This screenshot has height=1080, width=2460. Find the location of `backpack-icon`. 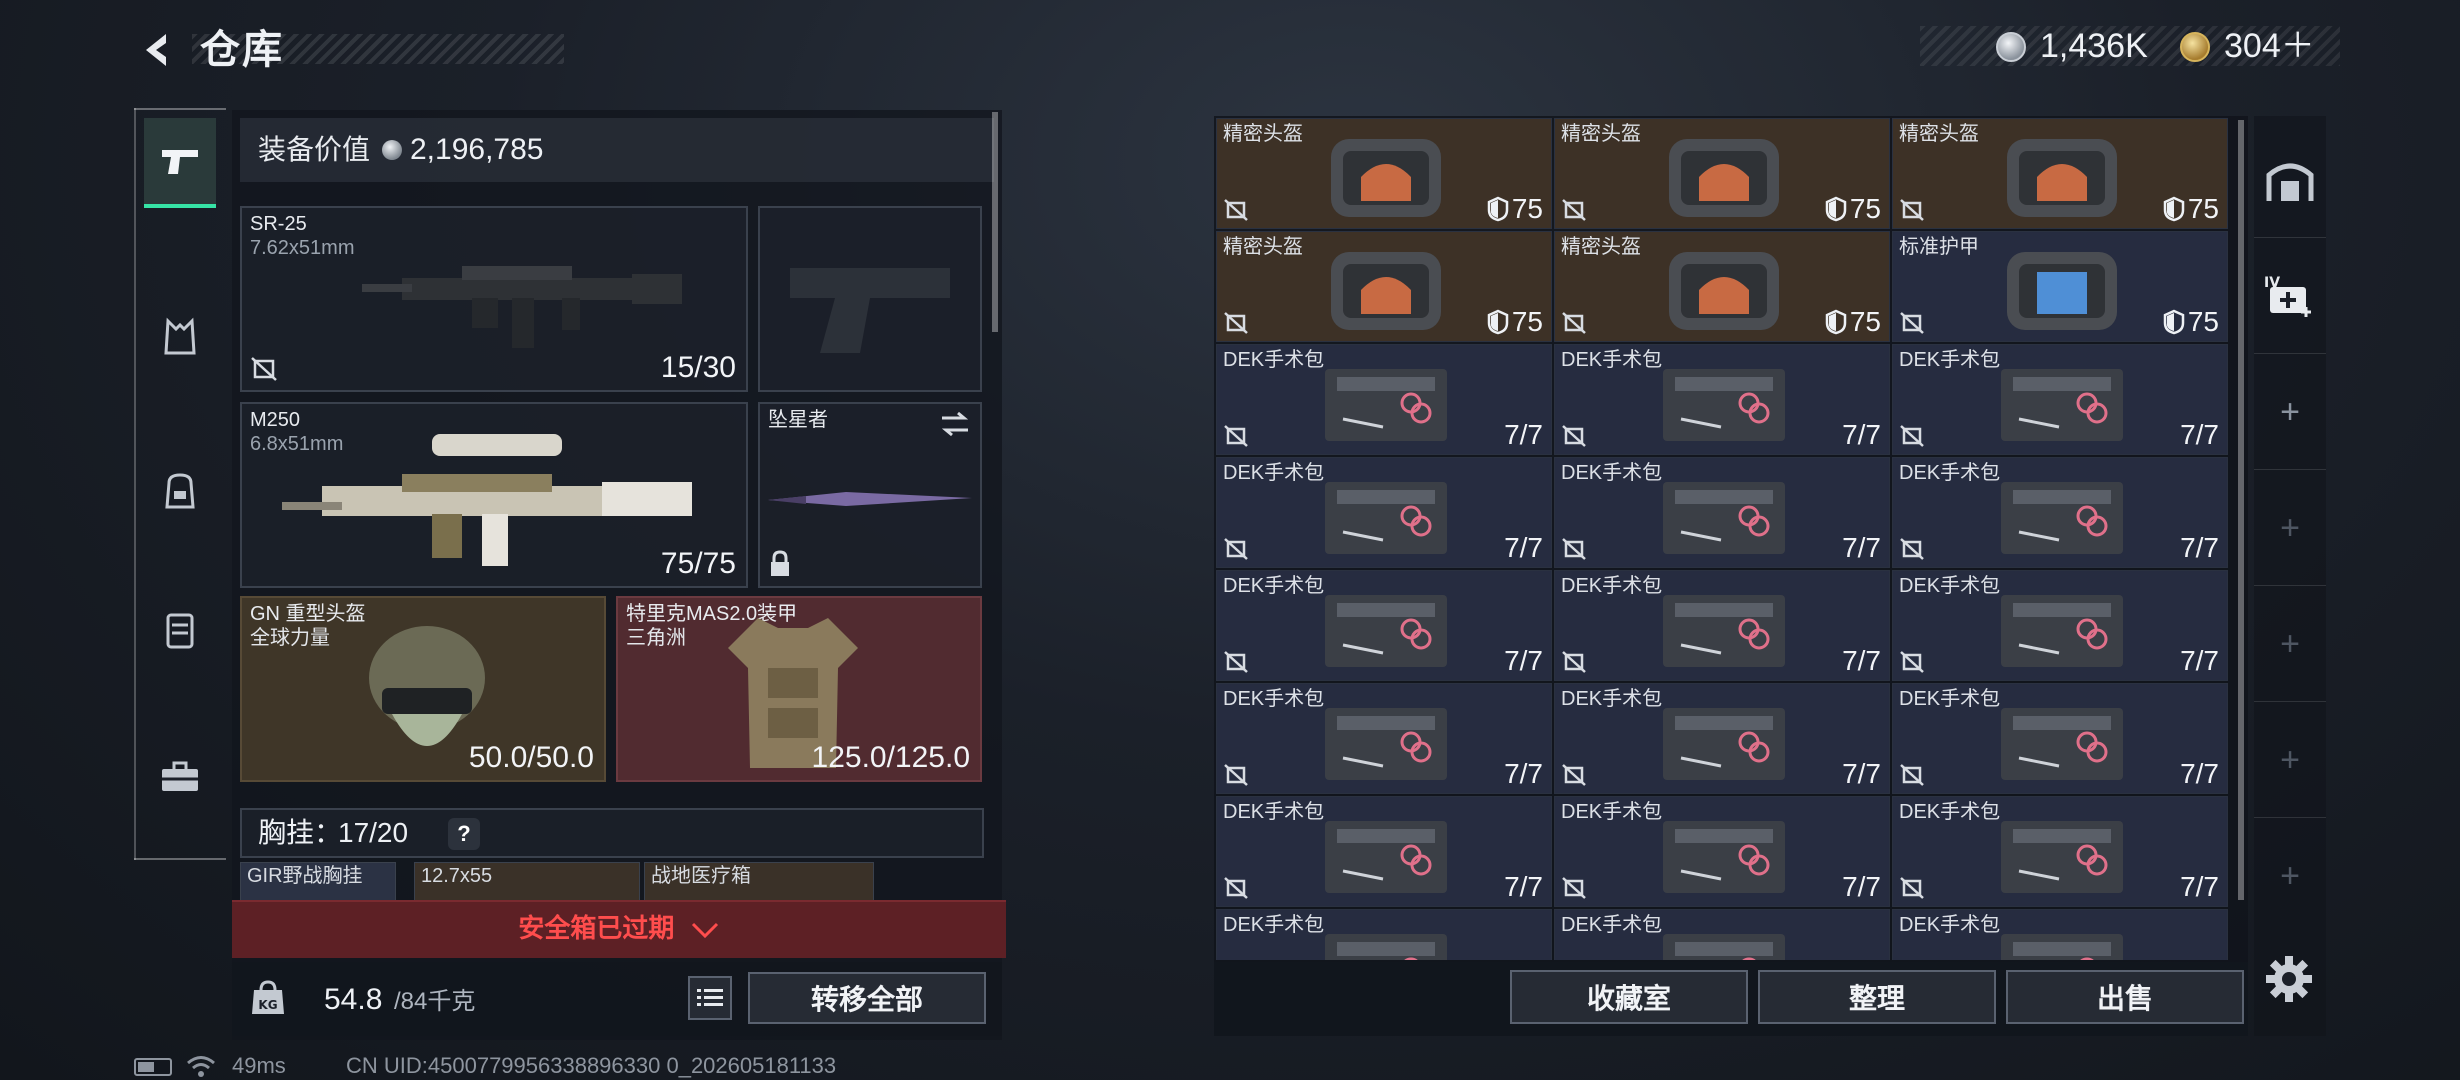

backpack-icon is located at coordinates (180, 491).